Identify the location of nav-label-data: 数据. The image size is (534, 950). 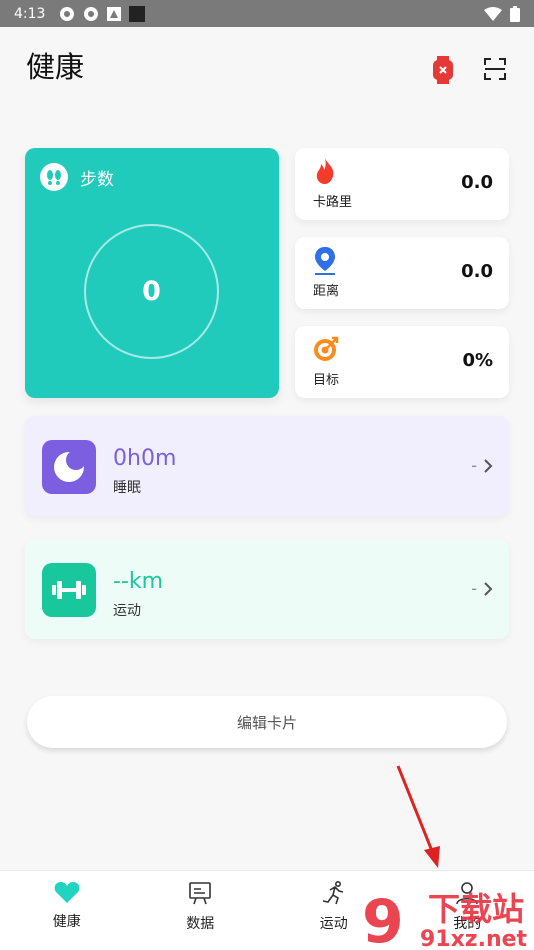
(200, 924).